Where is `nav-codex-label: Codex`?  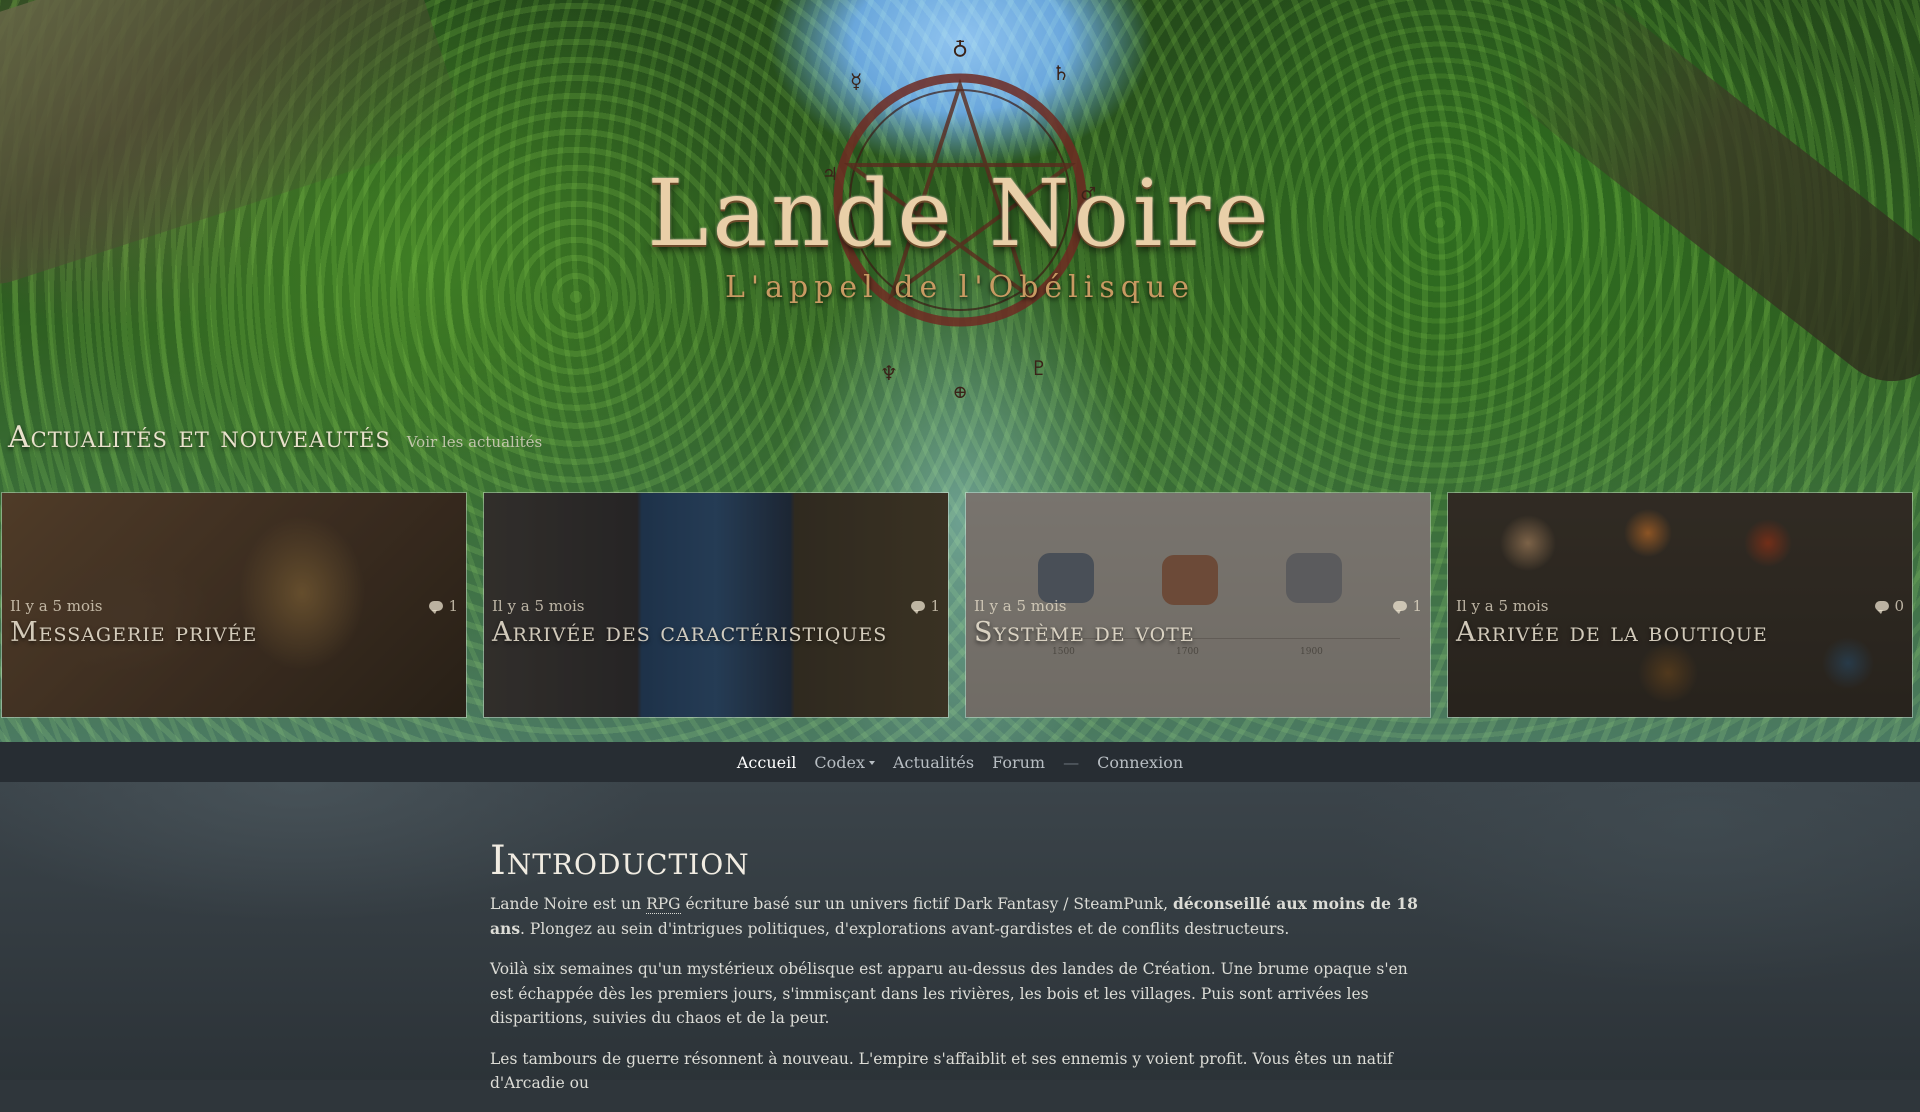 nav-codex-label: Codex is located at coordinates (839, 762).